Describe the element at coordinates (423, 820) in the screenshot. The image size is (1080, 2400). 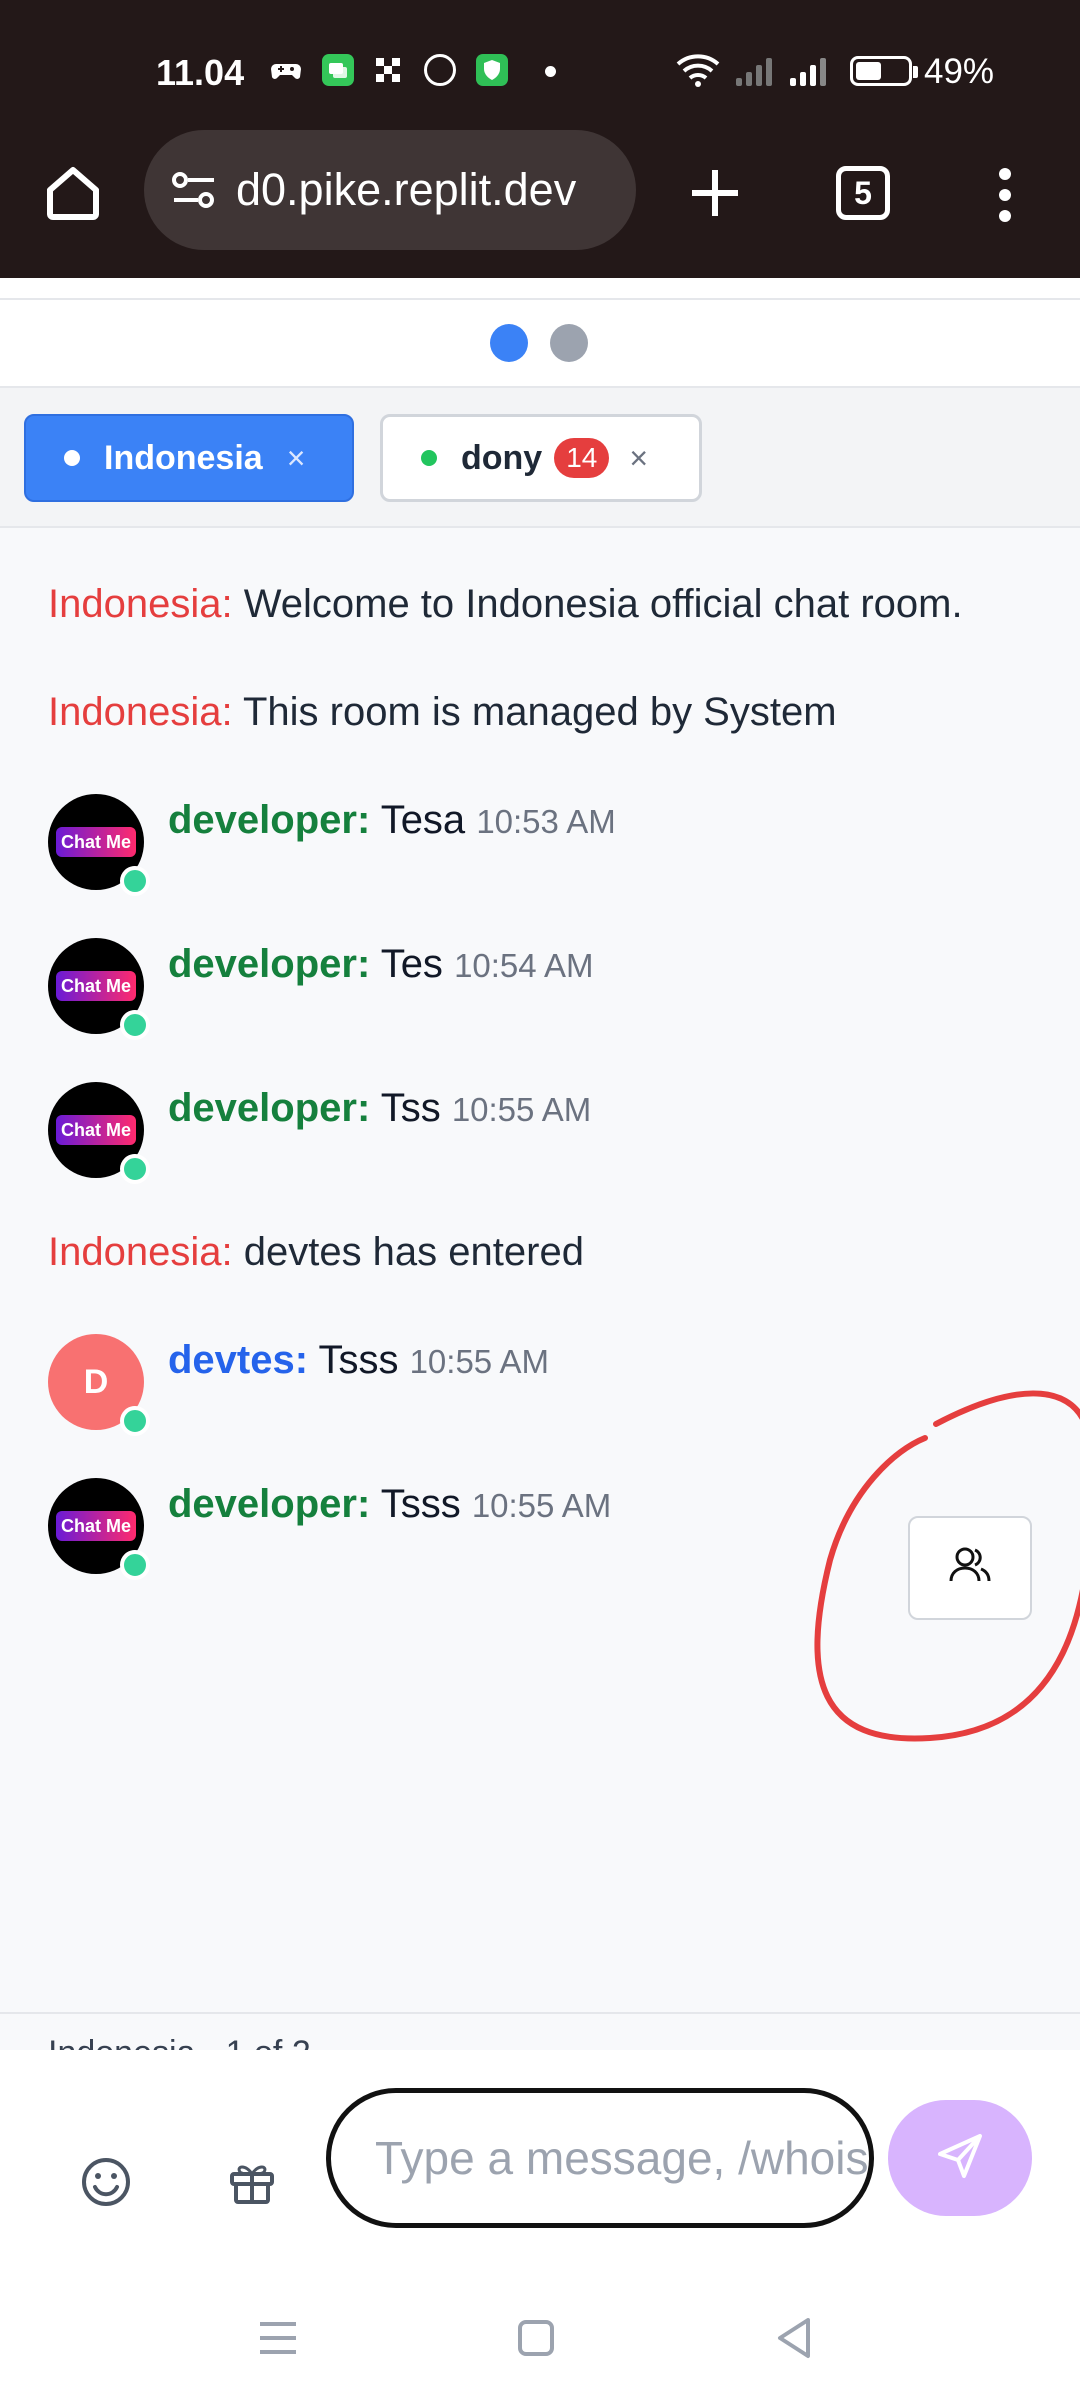
I see `message-text: Tesa` at that location.